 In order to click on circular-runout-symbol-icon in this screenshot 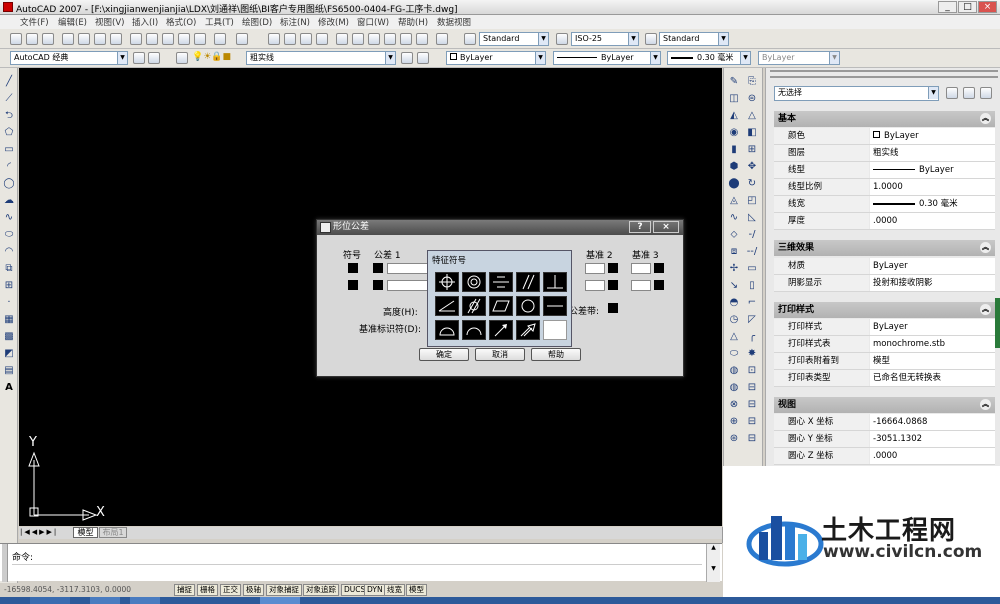, I will do `click(501, 330)`.